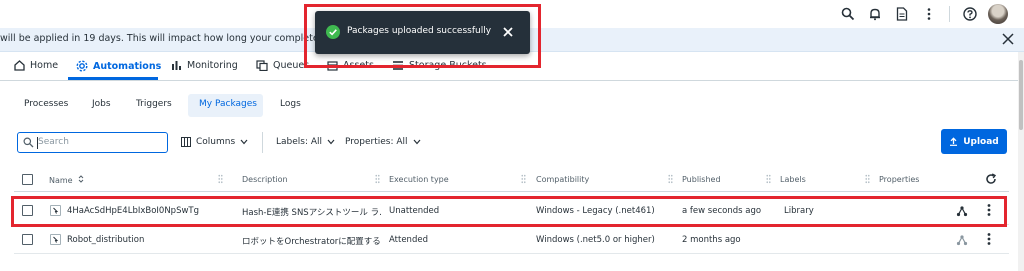 This screenshot has width=1024, height=271. I want to click on labels-filter-label: Labels: All, so click(299, 142).